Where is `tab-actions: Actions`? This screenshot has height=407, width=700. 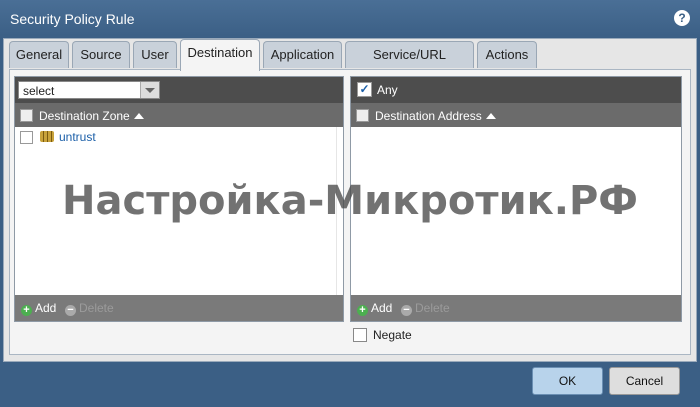
tab-actions: Actions is located at coordinates (507, 54).